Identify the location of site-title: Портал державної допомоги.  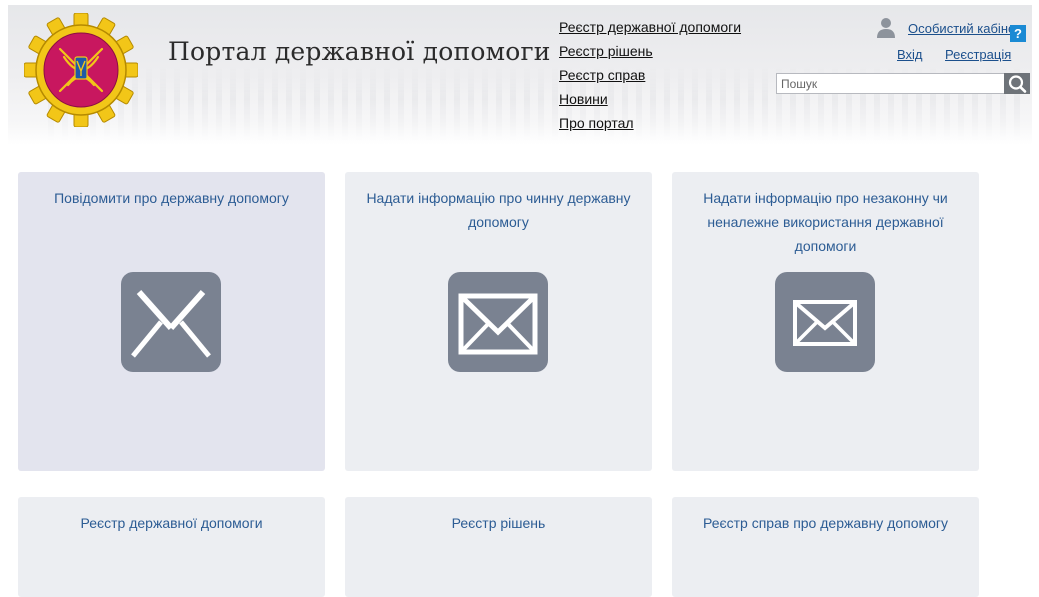
(359, 51).